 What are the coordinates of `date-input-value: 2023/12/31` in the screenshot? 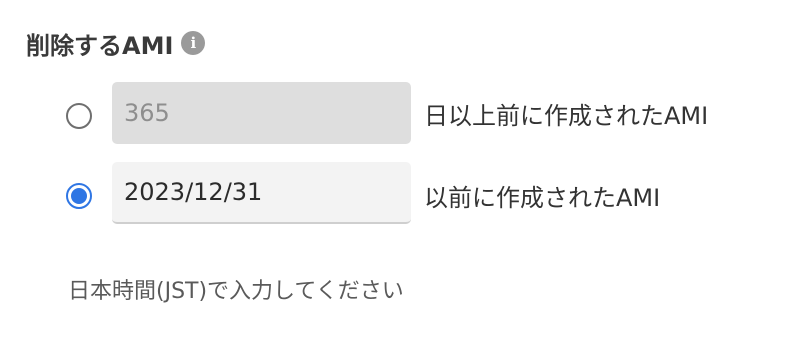 It's located at (193, 192).